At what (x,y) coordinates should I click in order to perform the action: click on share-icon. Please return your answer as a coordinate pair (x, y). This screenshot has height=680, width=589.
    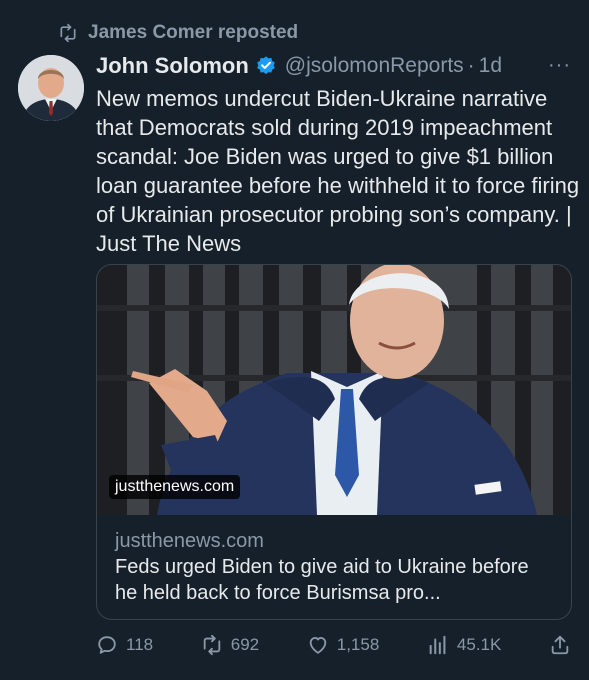
    Looking at the image, I should click on (560, 645).